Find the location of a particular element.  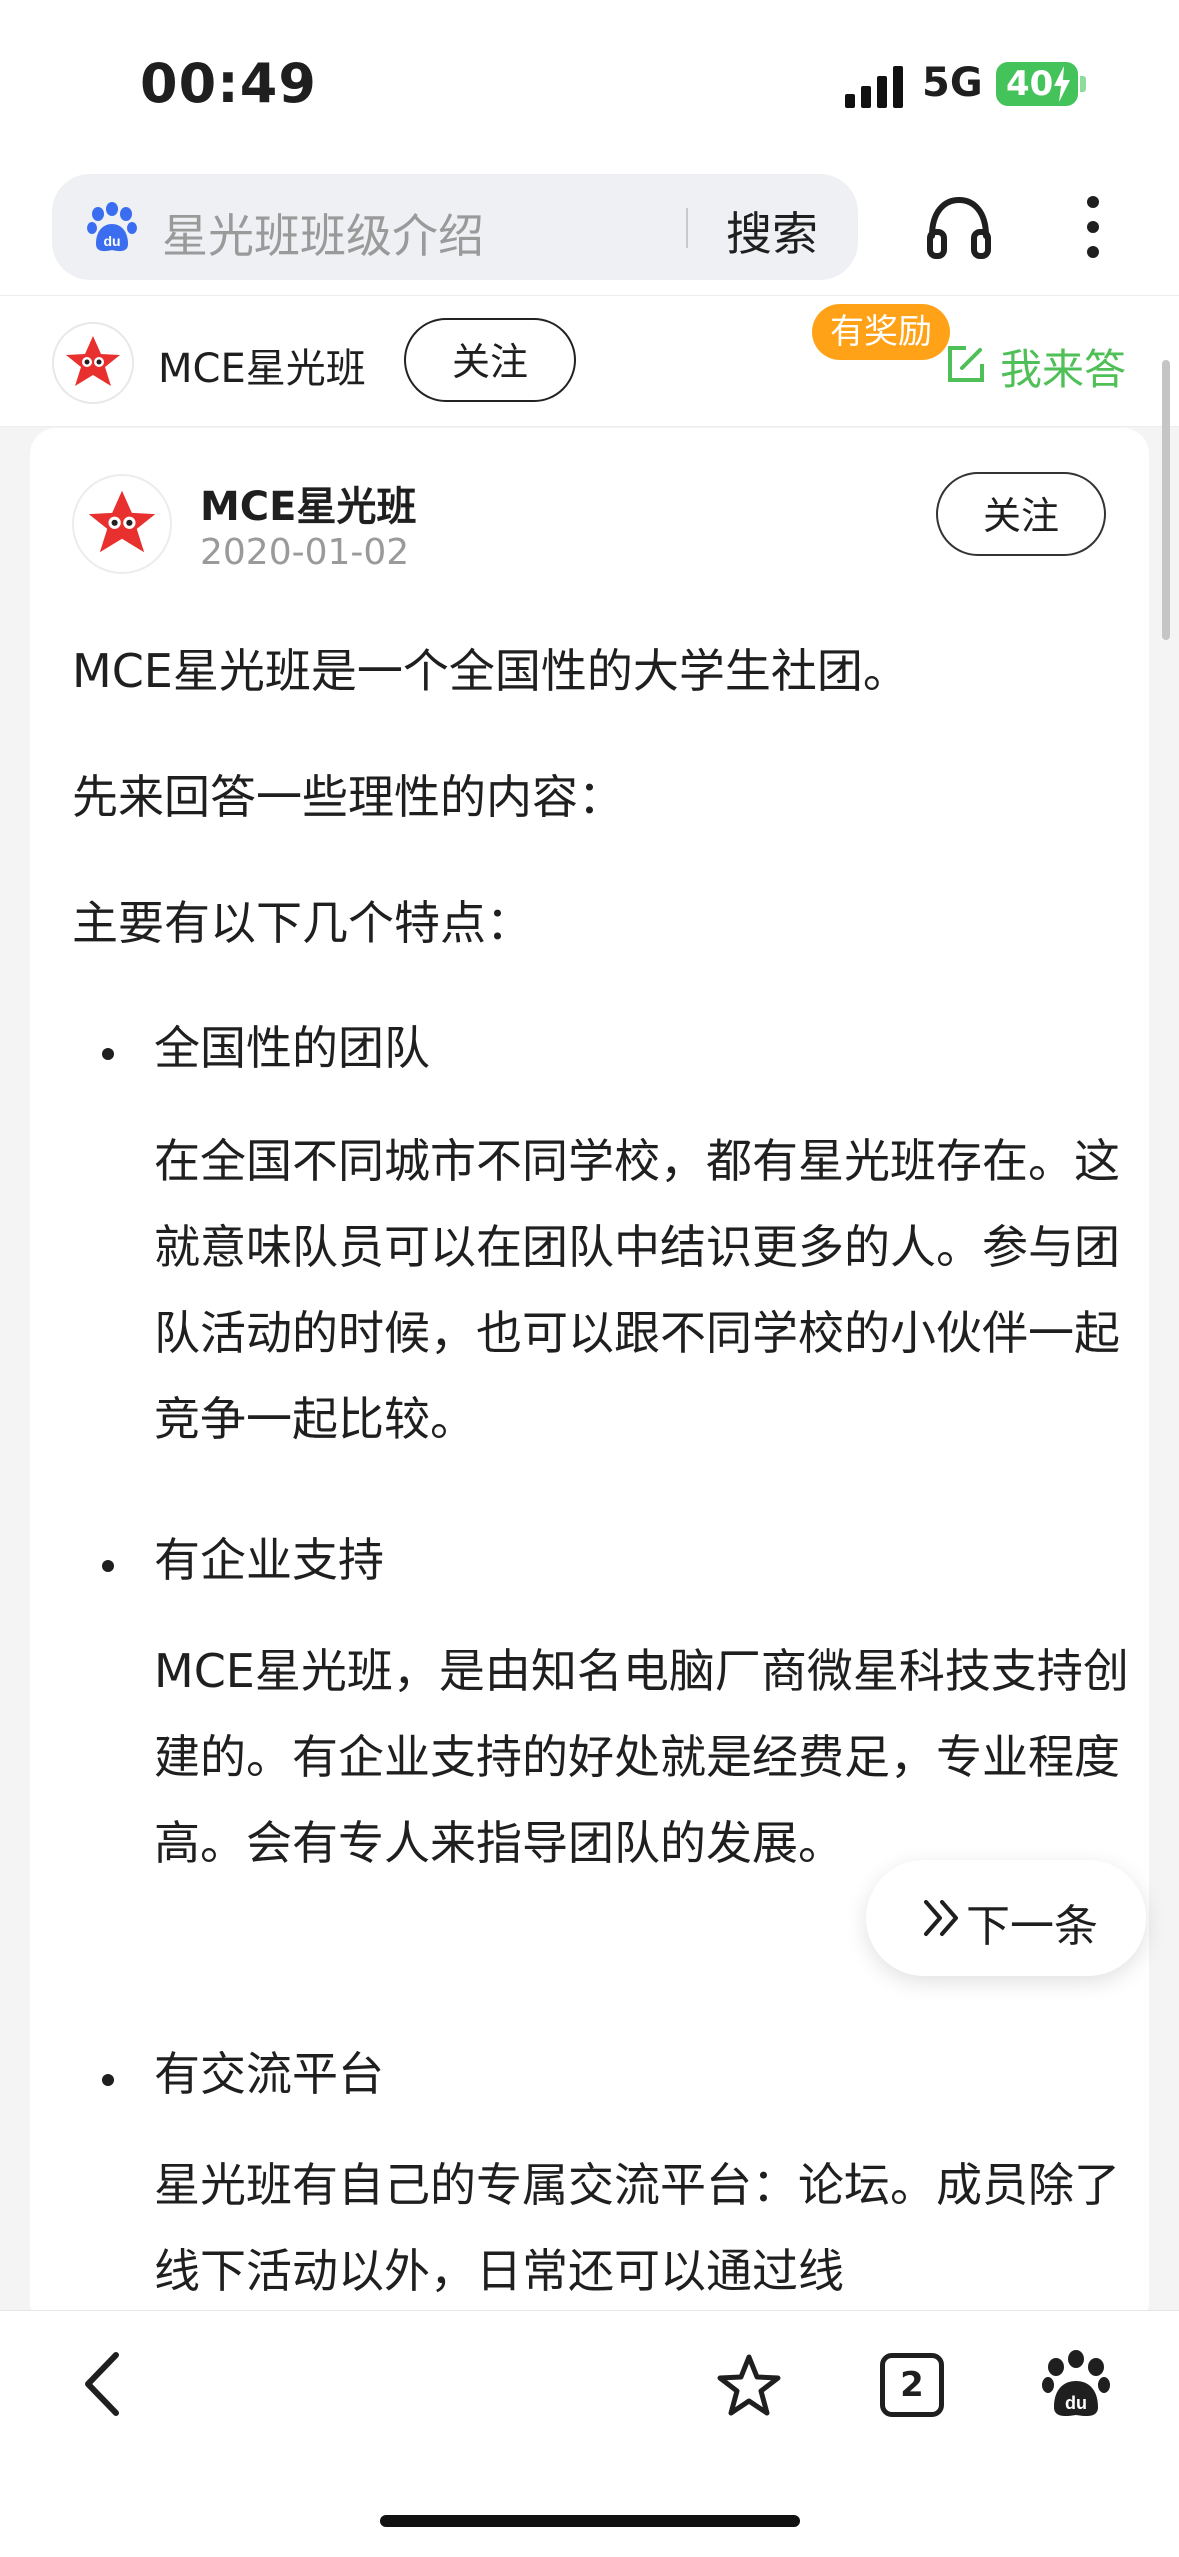

author-bar: MCE星光班 关注 有奖励 我来答 is located at coordinates (589, 361).